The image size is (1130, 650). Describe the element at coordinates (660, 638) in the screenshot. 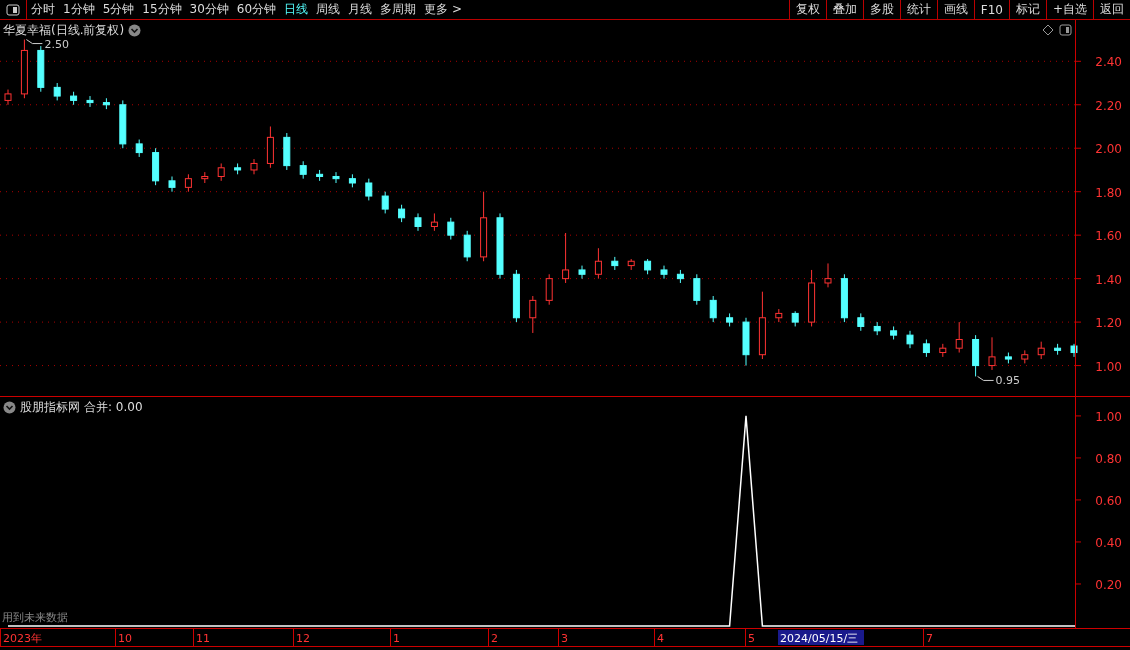

I see `time-axis-label: 4` at that location.